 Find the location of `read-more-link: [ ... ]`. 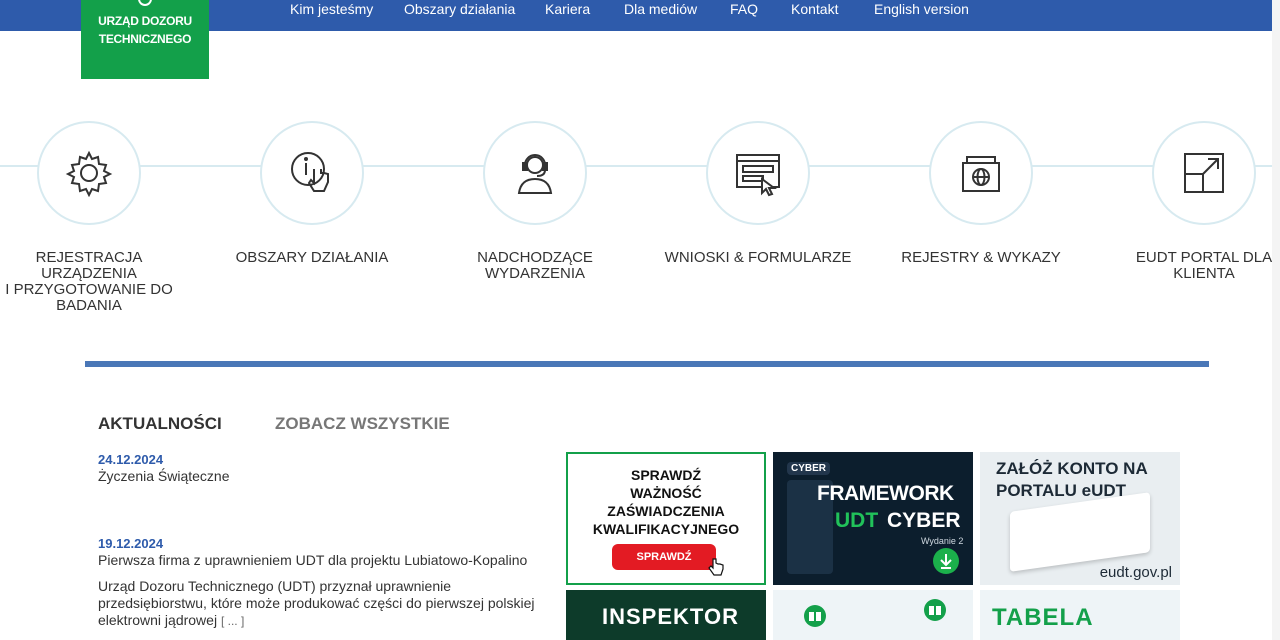

read-more-link: [ ... ] is located at coordinates (232, 621).